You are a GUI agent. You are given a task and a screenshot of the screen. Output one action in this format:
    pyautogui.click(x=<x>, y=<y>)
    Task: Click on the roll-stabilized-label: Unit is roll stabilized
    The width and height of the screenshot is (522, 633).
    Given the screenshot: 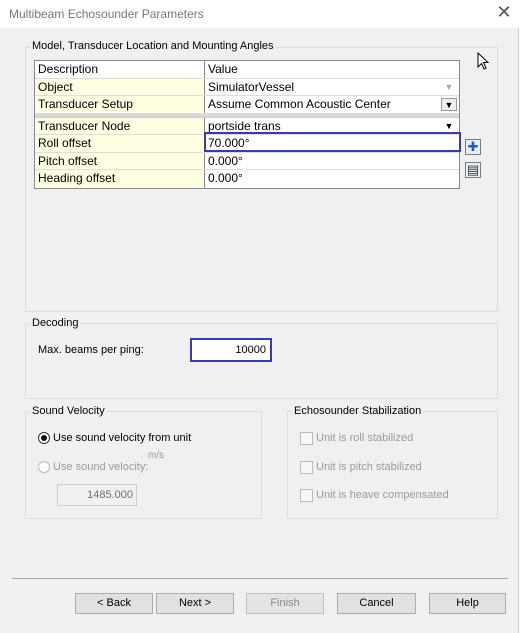 What is the action you would take?
    pyautogui.click(x=364, y=438)
    